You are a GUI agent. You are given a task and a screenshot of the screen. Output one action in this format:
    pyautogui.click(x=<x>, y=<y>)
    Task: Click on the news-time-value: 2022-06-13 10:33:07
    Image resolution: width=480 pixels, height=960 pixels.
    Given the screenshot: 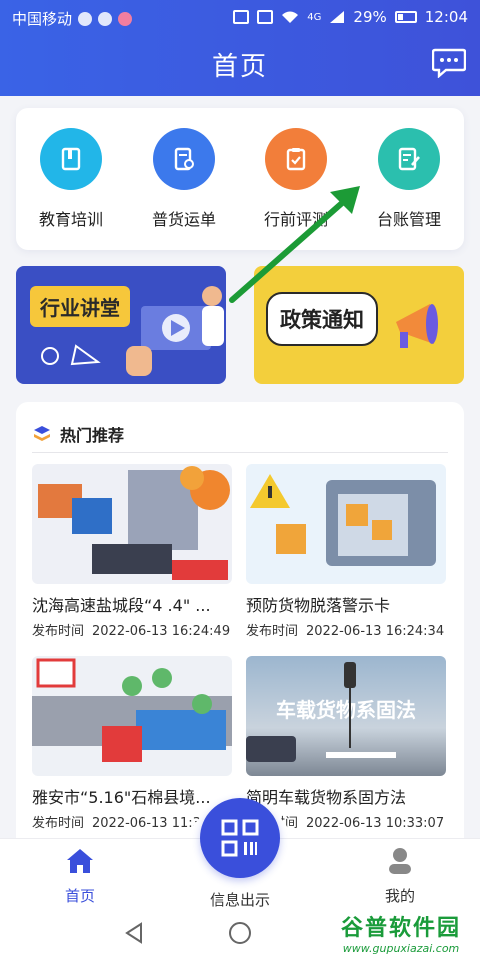 What is the action you would take?
    pyautogui.click(x=375, y=823)
    